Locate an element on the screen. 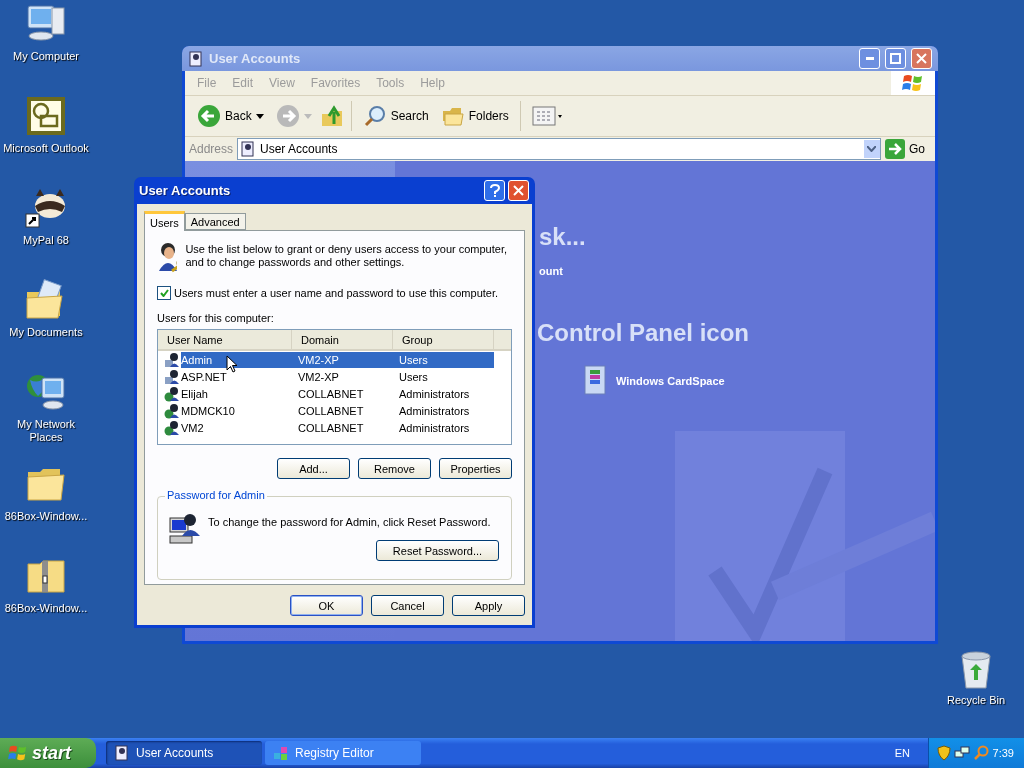 This screenshot has width=1024, height=768. desktop-icon-label: Microsoft Outlook is located at coordinates (46, 148).